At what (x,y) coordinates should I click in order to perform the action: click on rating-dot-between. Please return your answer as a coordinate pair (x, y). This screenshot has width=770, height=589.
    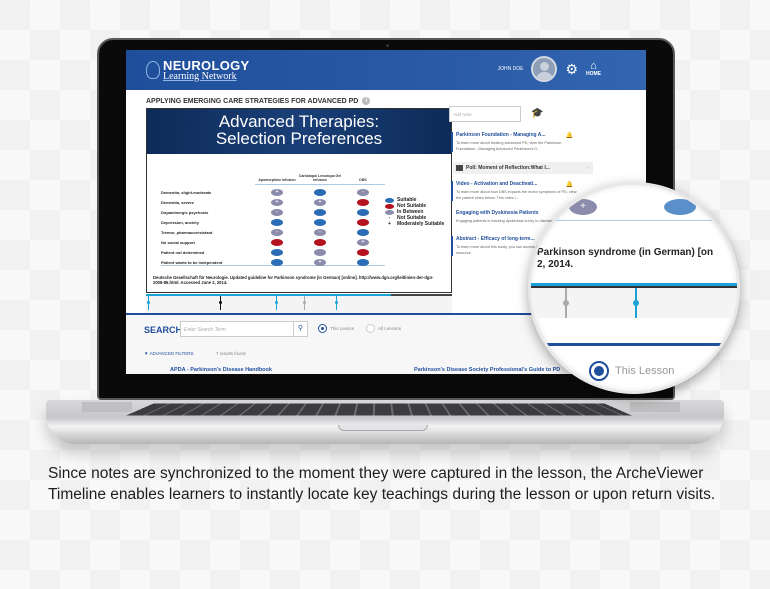
    Looking at the image, I should click on (320, 252).